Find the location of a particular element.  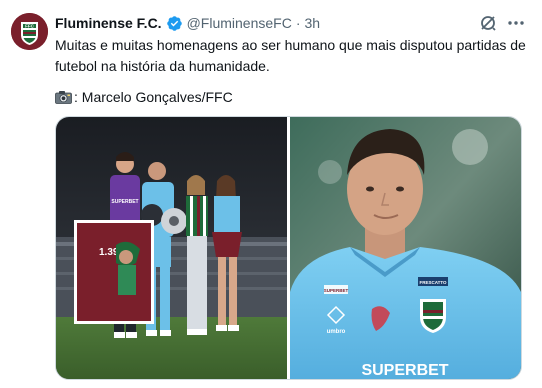

sponsor-text-1: SUPERBET is located at coordinates (336, 290).